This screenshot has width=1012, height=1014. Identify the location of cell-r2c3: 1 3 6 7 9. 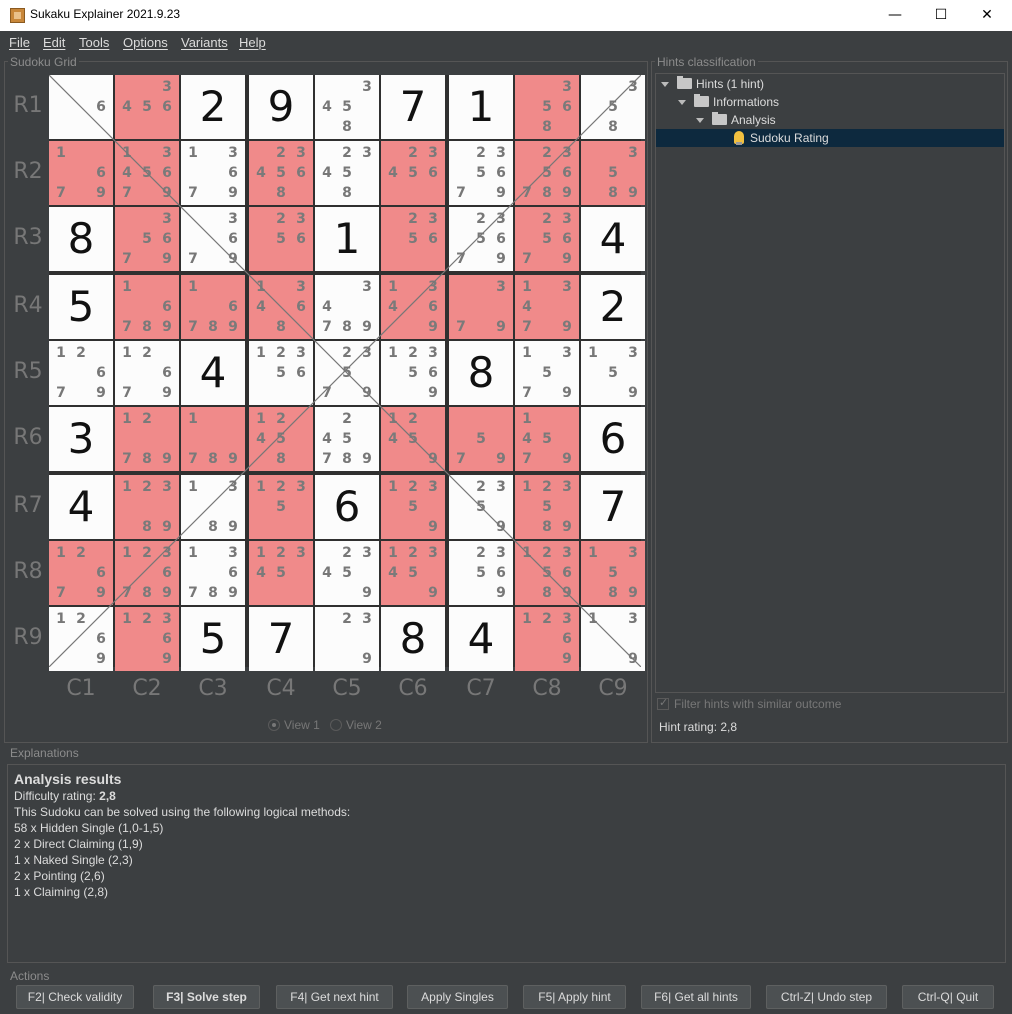
(213, 173).